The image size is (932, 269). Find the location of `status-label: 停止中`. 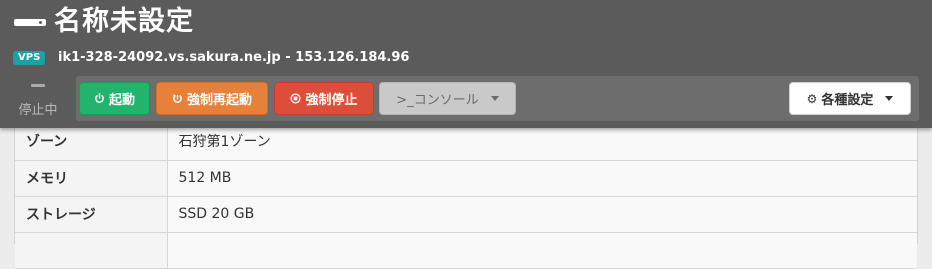

status-label: 停止中 is located at coordinates (38, 110).